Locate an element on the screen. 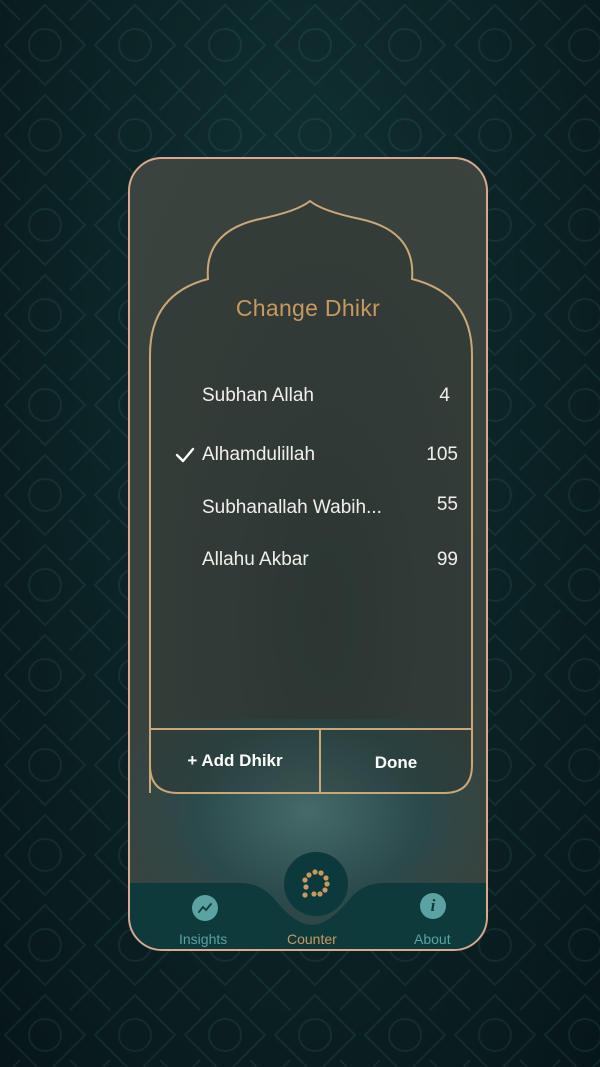  dhikr-count: 4 is located at coordinates (444, 395).